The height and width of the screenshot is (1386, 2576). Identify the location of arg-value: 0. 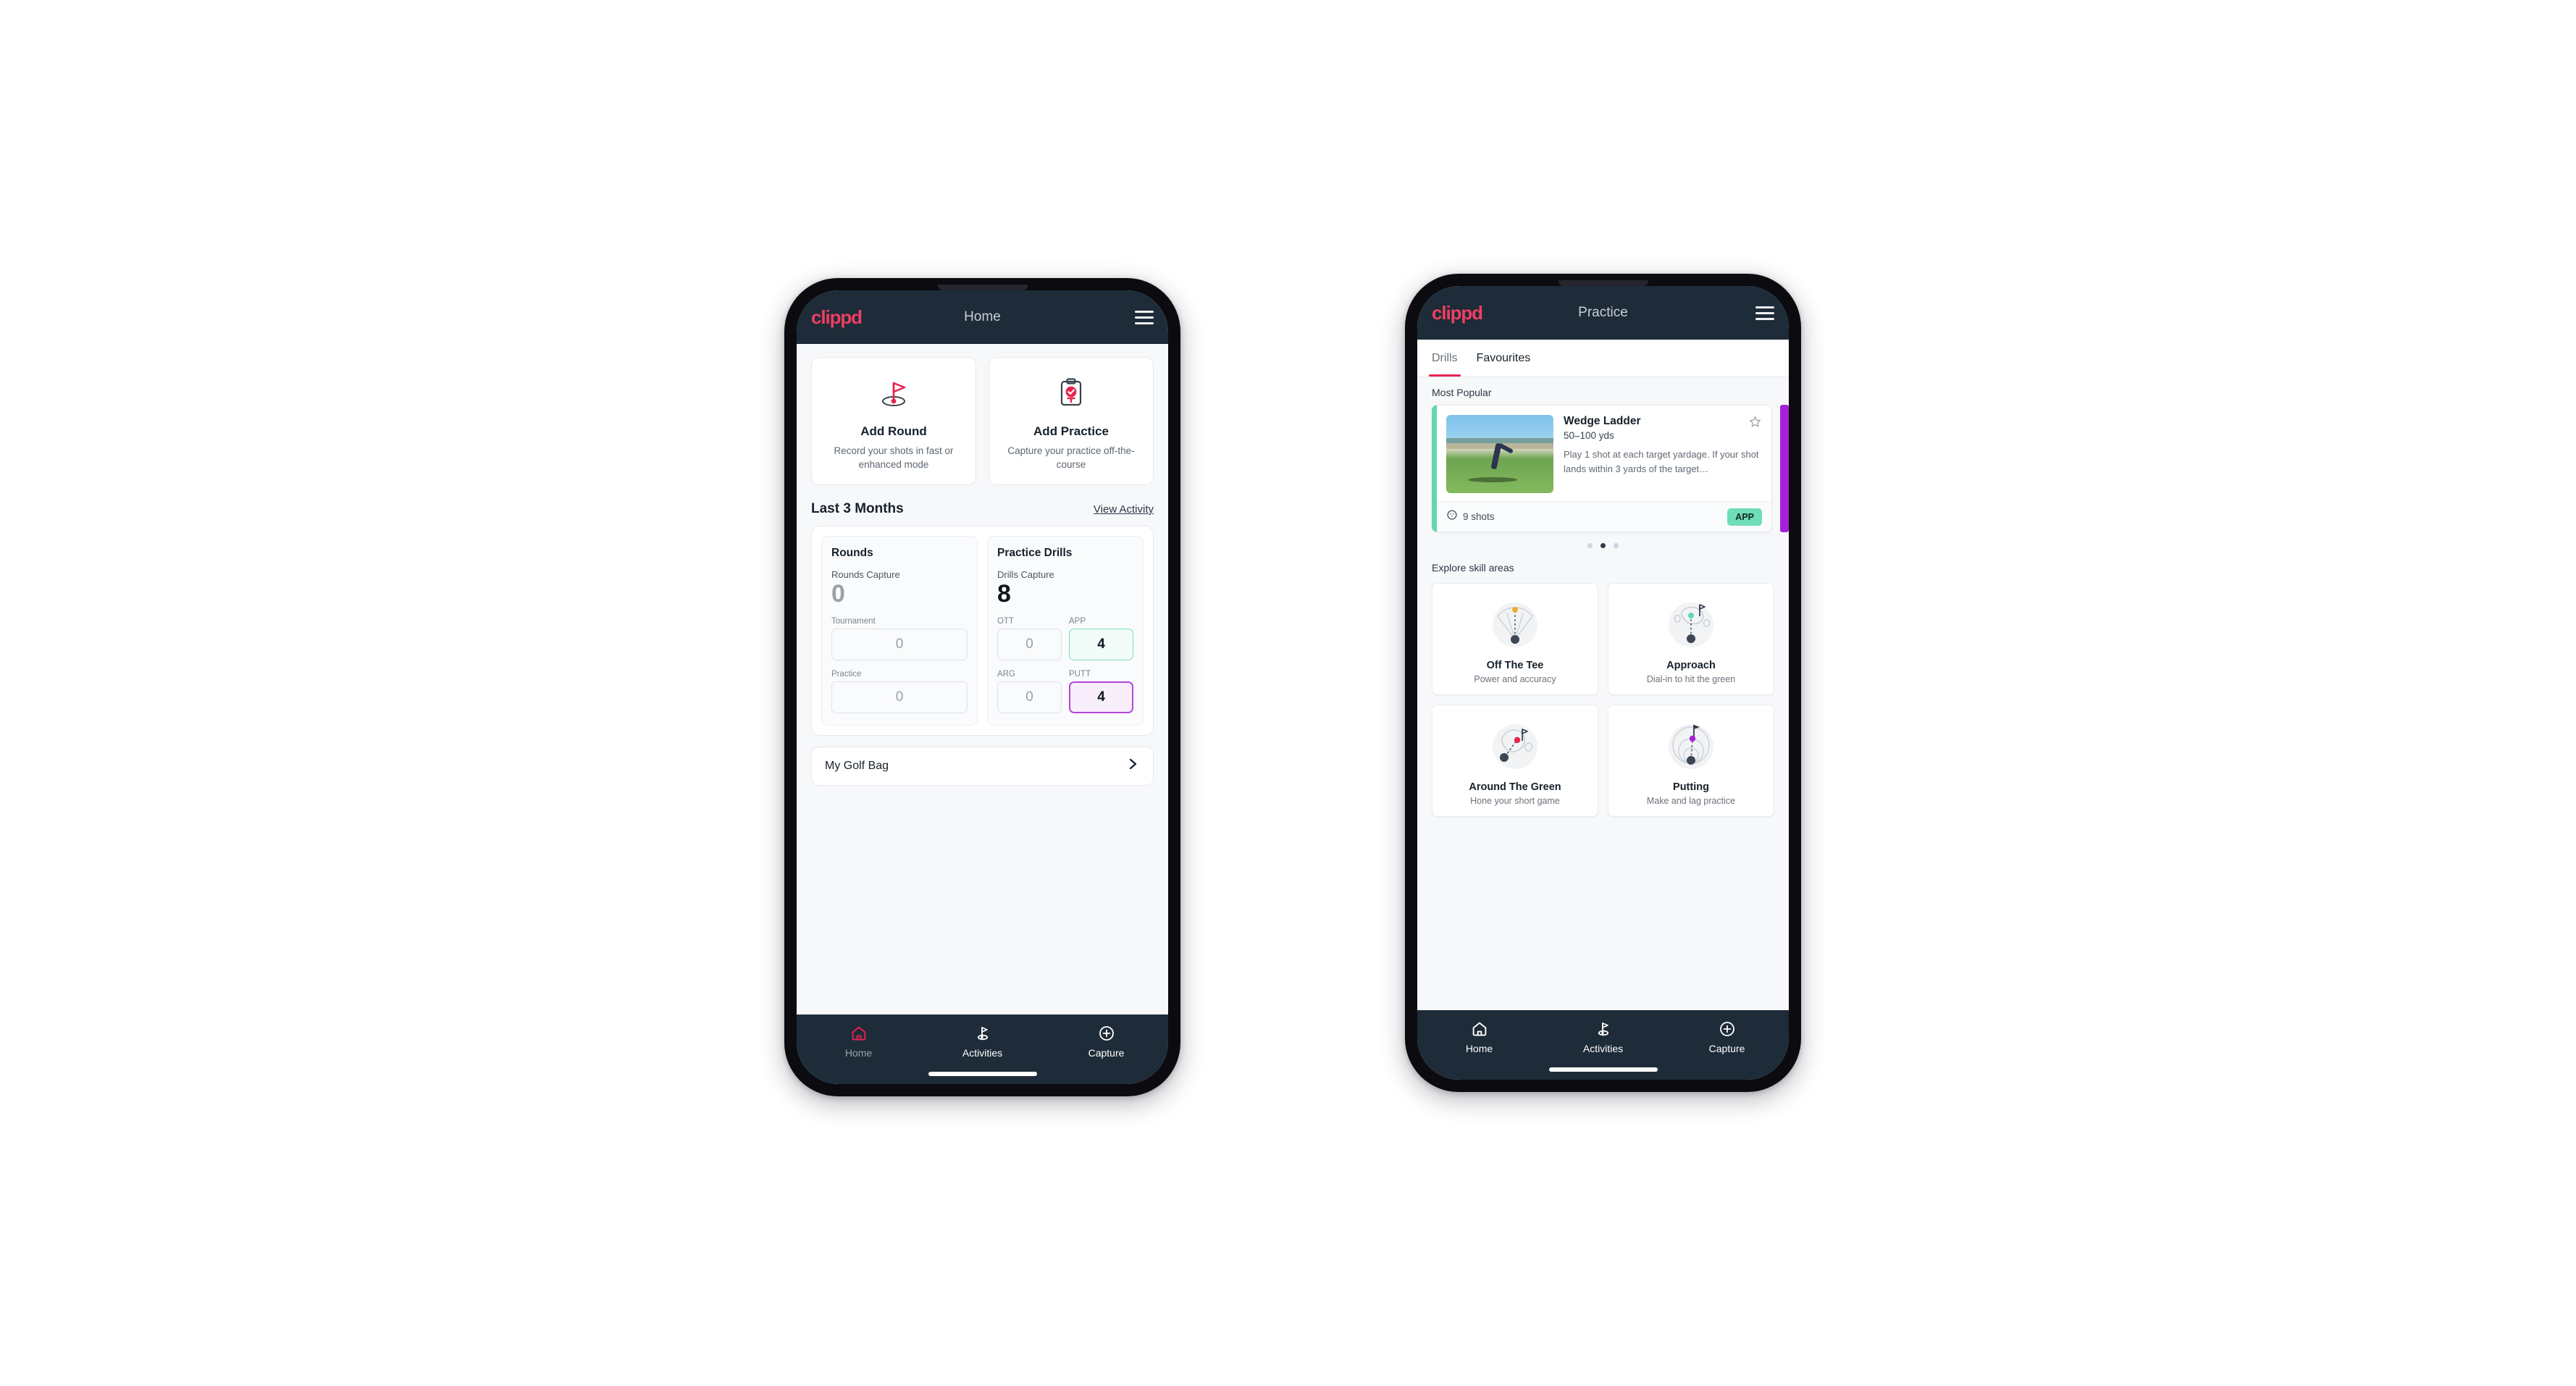
(1029, 697).